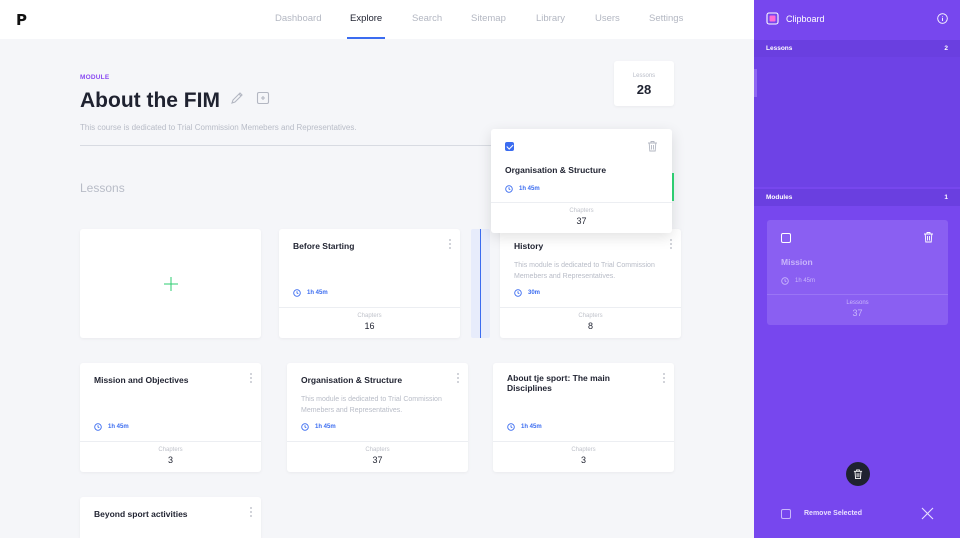 This screenshot has width=960, height=538. I want to click on edit-icon, so click(237, 98).